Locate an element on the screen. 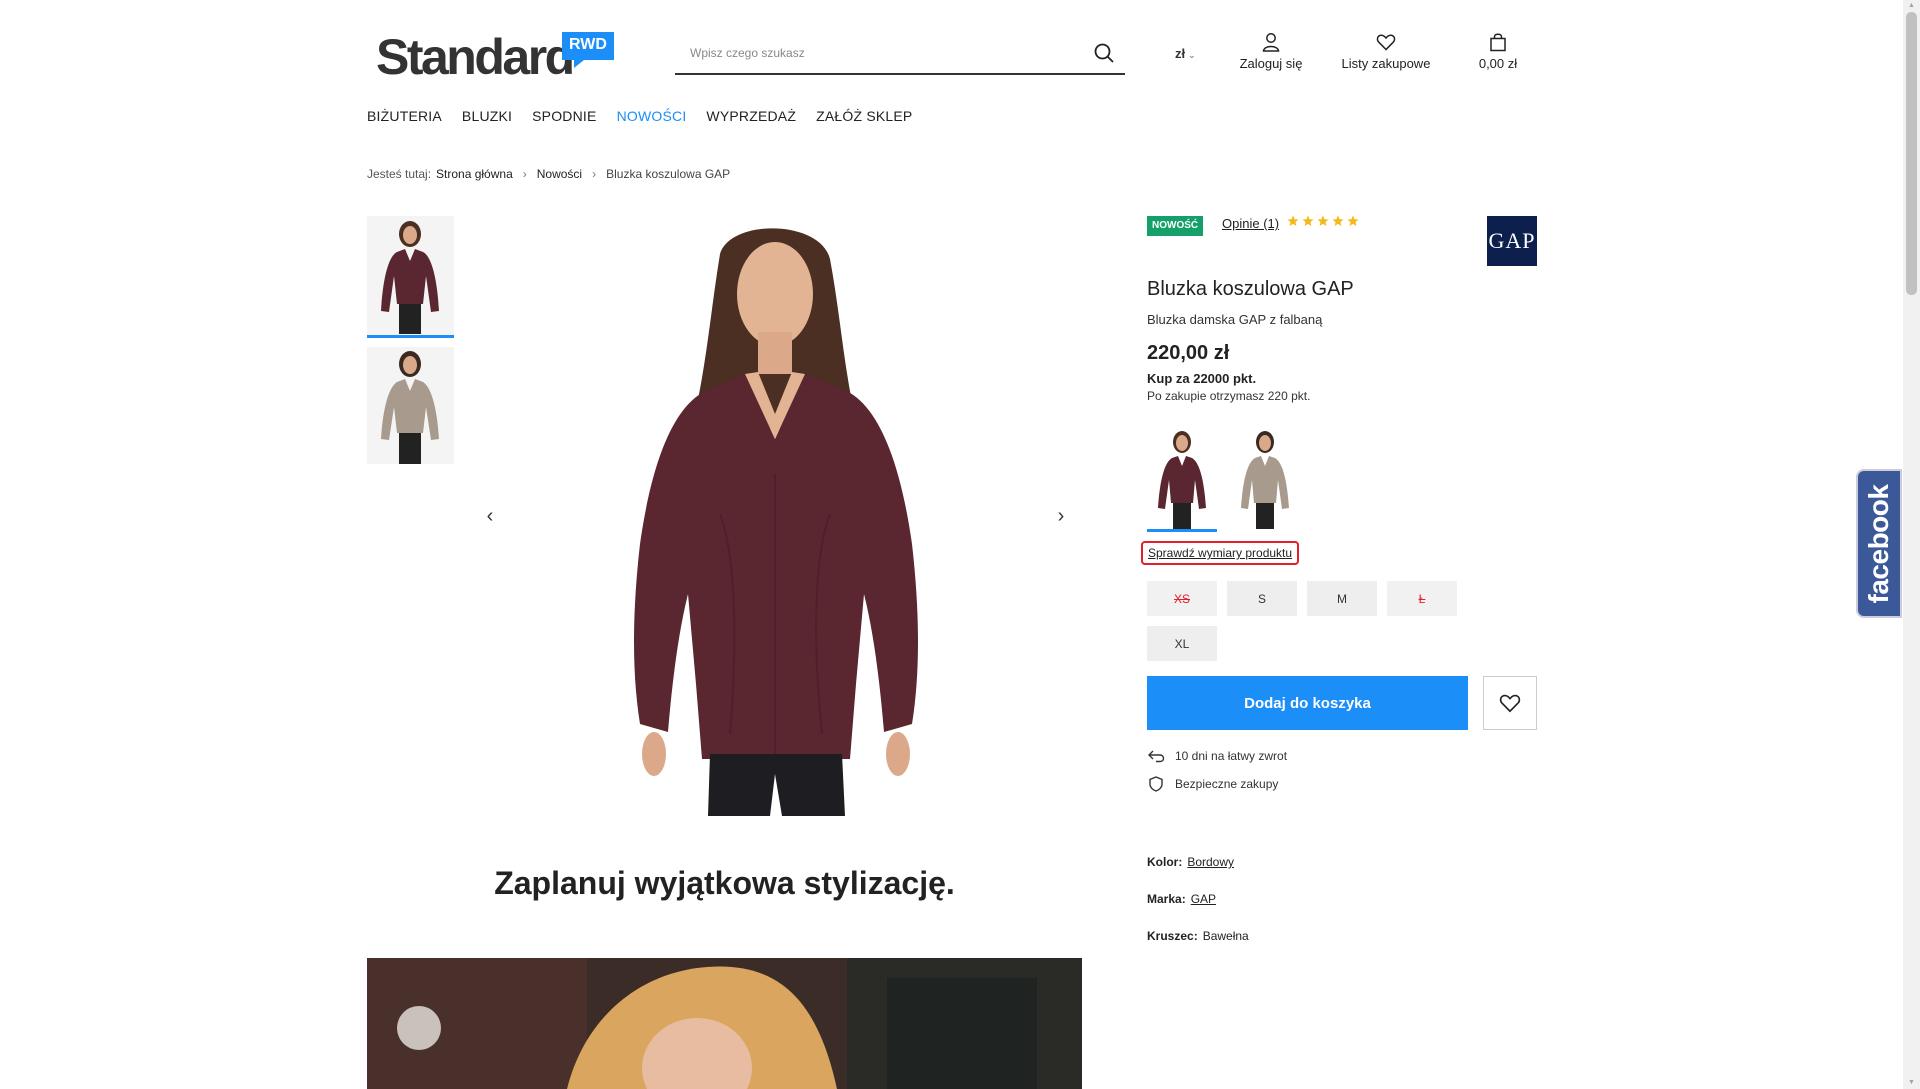 This screenshot has width=1920, height=1089. scroll-up-arrow-icon: ▲ is located at coordinates (1911, 6).